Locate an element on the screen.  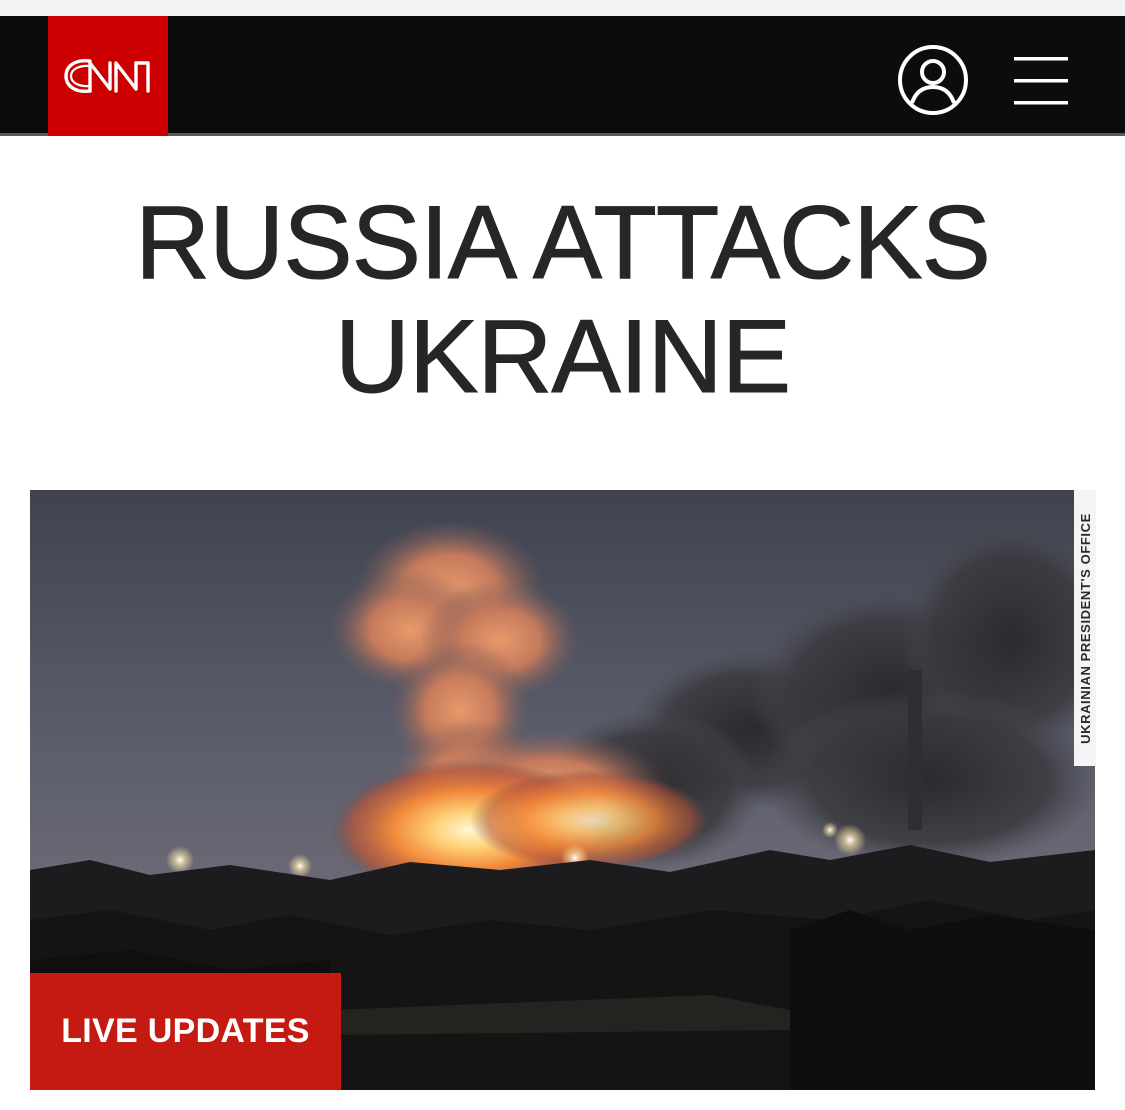
hamburger-menu-icon is located at coordinates (1041, 81).